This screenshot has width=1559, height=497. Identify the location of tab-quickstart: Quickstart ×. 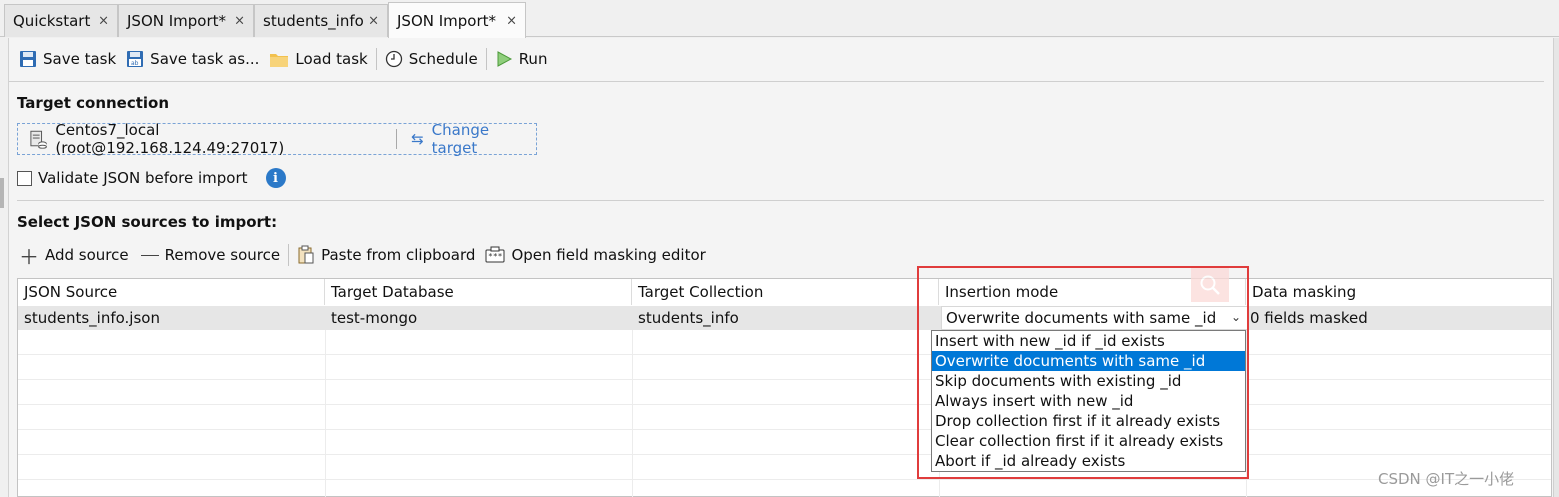
(61, 20).